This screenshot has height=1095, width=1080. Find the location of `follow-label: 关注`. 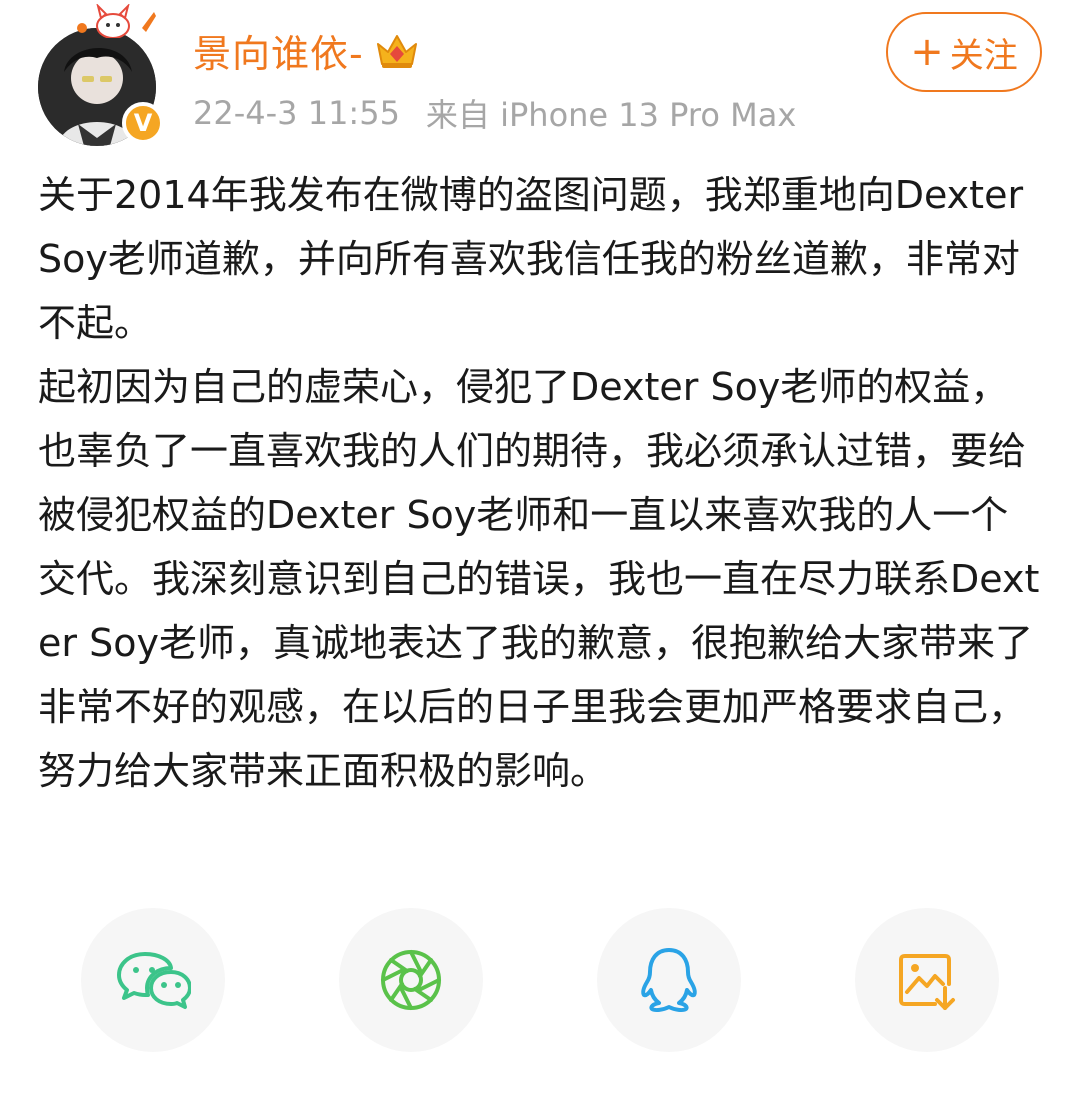

follow-label: 关注 is located at coordinates (983, 55).